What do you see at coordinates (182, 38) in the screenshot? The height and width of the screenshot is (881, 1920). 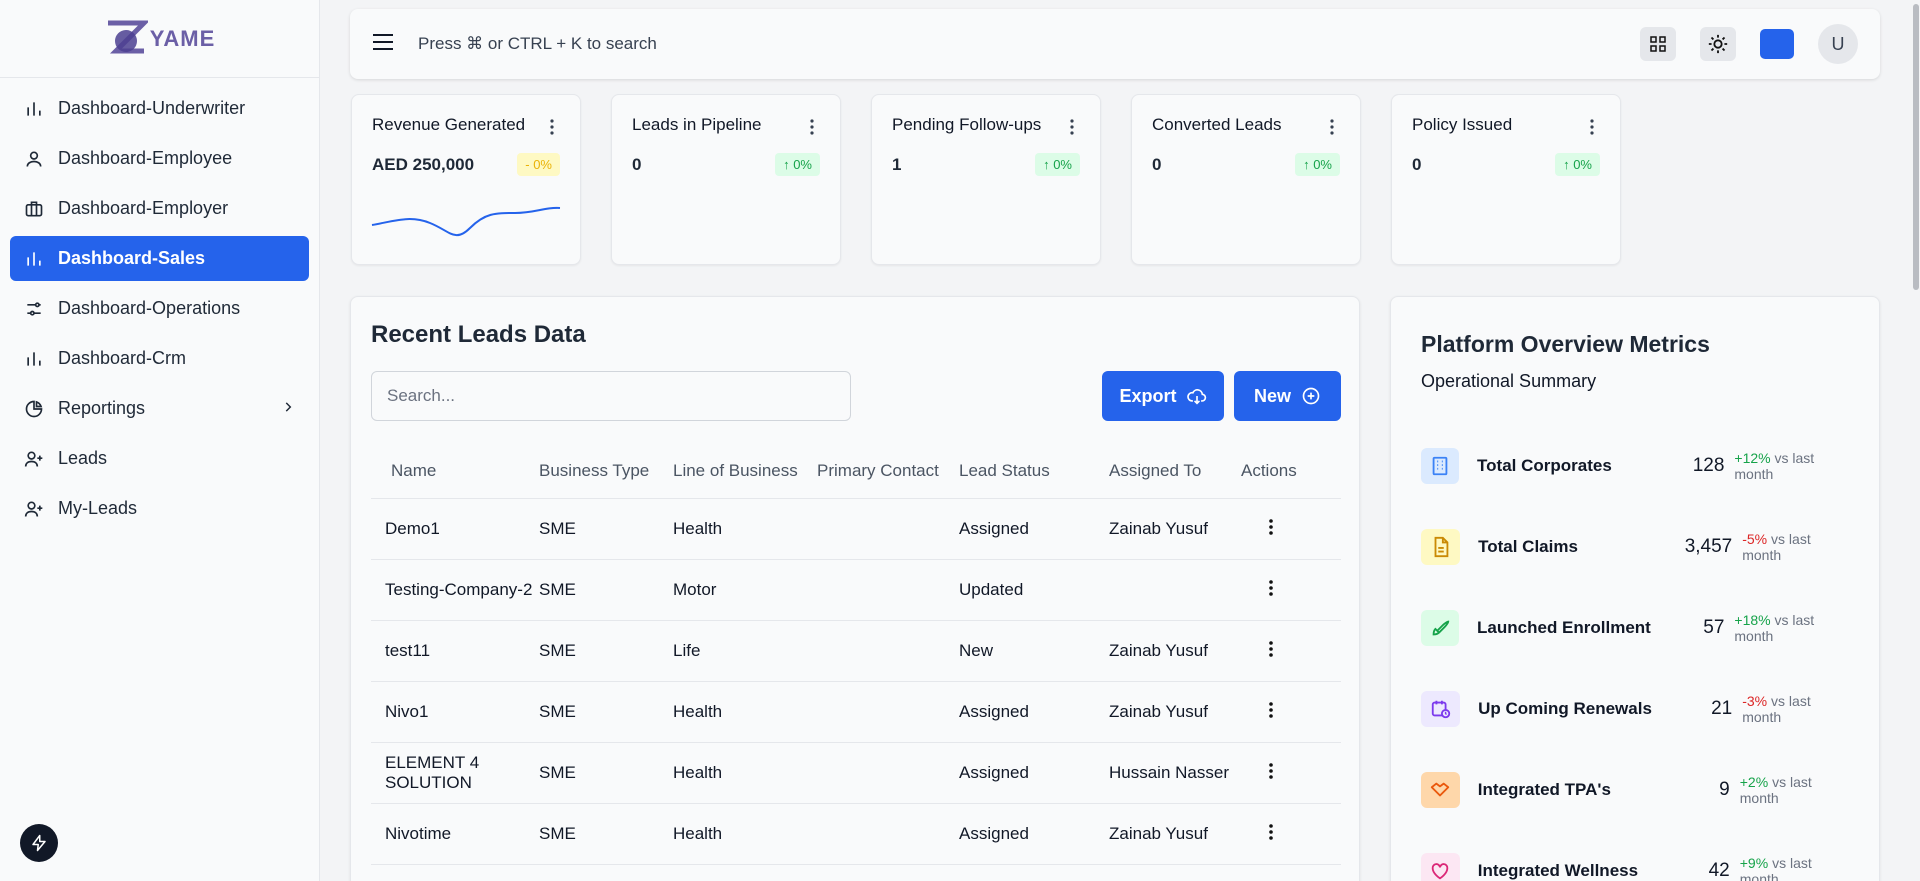 I see `brand-name: YAME` at bounding box center [182, 38].